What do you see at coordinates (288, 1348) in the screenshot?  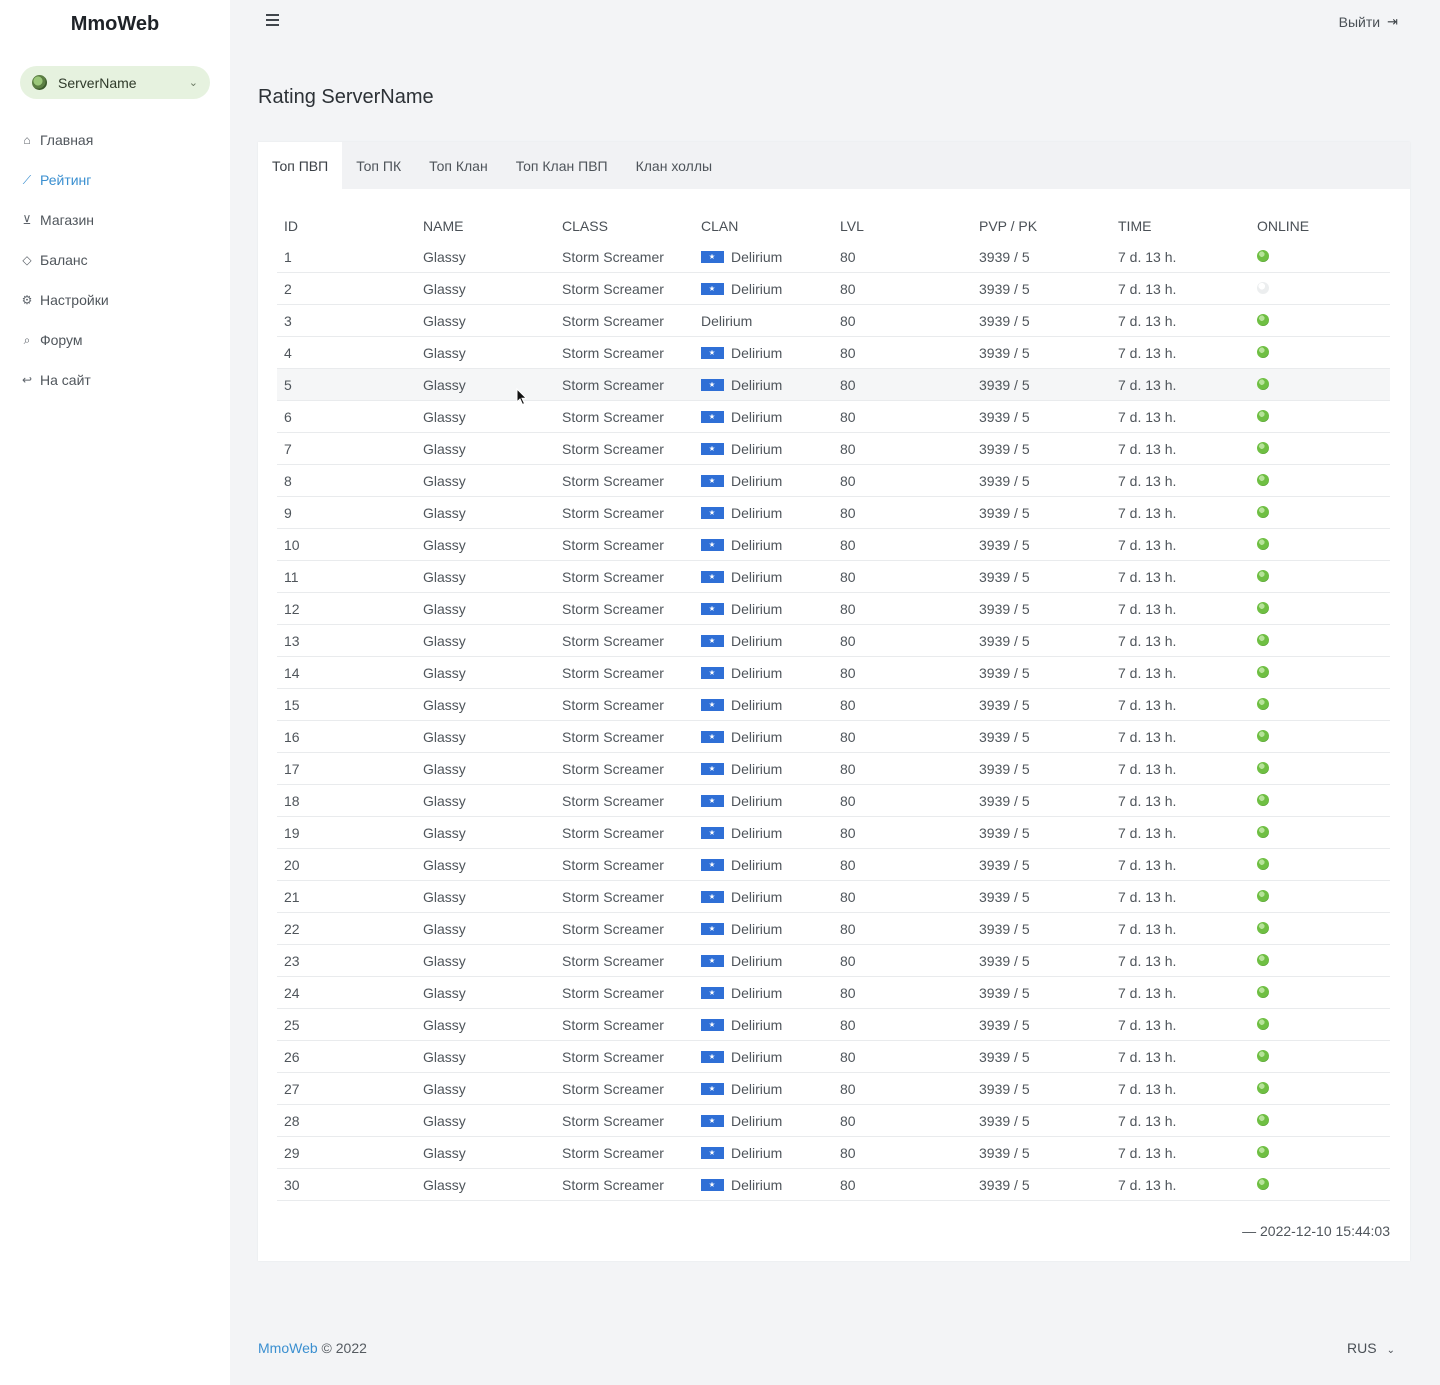 I see `footer-brand-link: MmoWeb` at bounding box center [288, 1348].